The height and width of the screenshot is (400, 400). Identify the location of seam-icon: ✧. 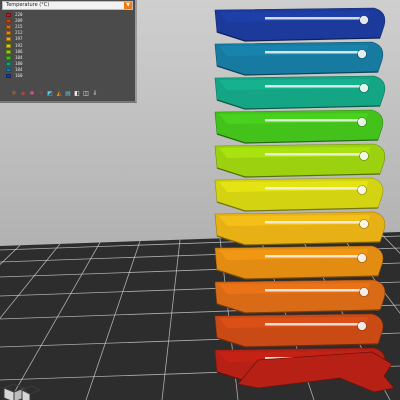
(41, 94).